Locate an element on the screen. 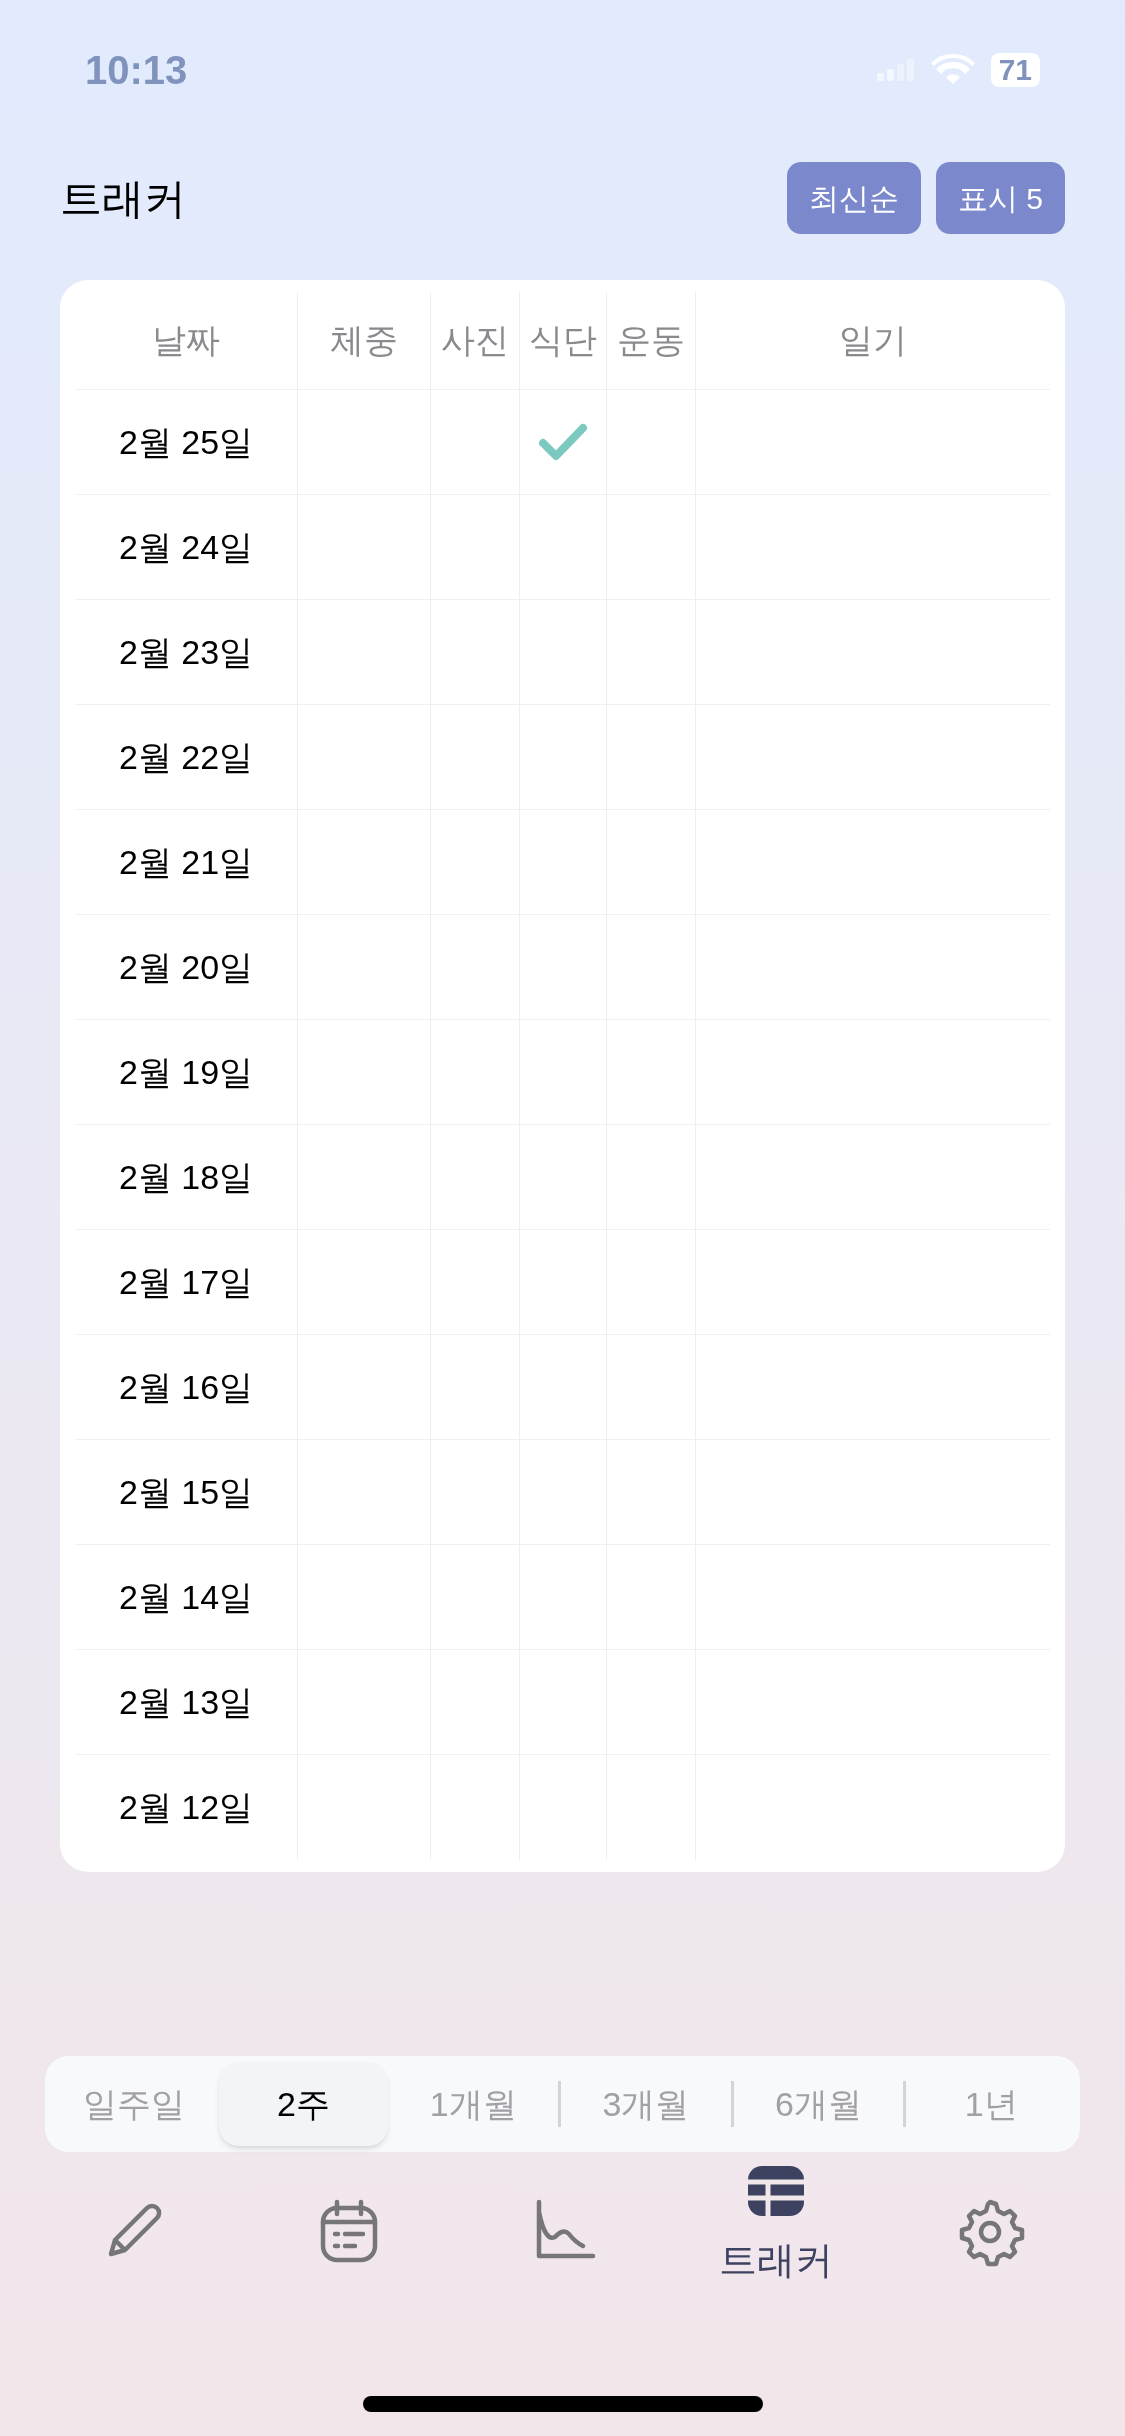 The width and height of the screenshot is (1125, 2436). date-cell-text: 2월 19일 is located at coordinates (186, 1072).